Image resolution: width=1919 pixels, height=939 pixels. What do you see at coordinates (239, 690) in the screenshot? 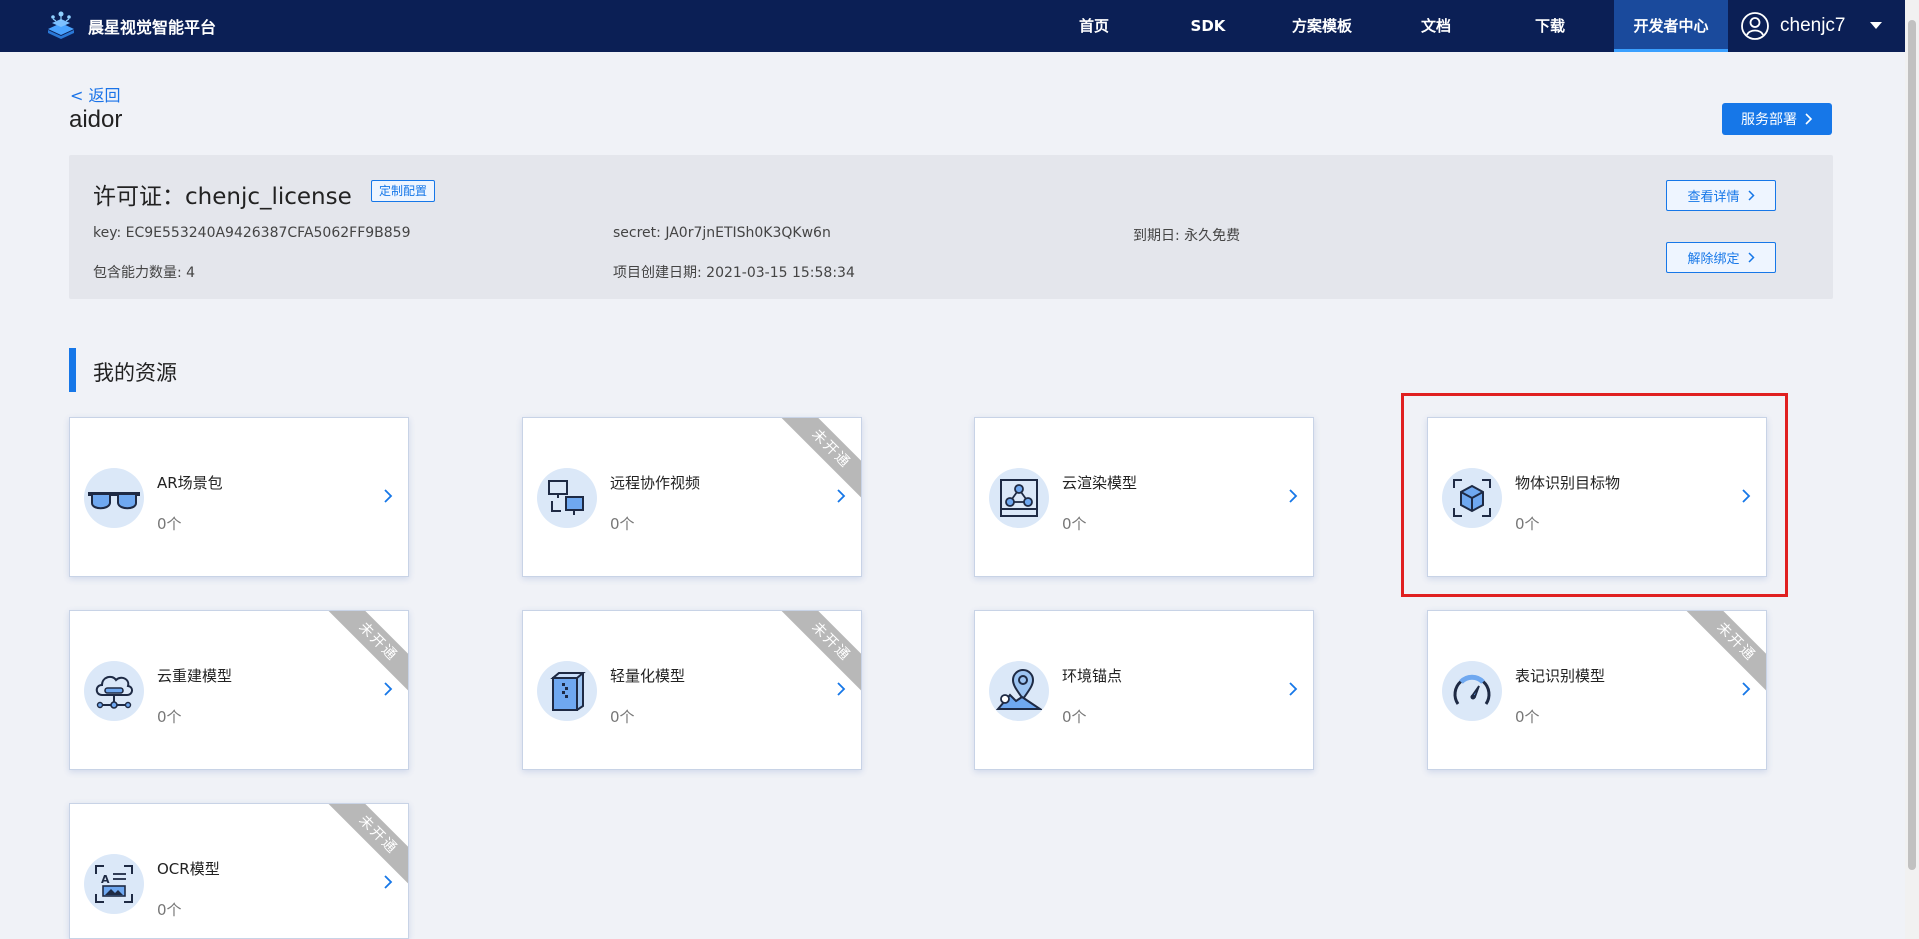
I see `resource-card-cloud-rebuild: 云重建模型 0个 未开通` at bounding box center [239, 690].